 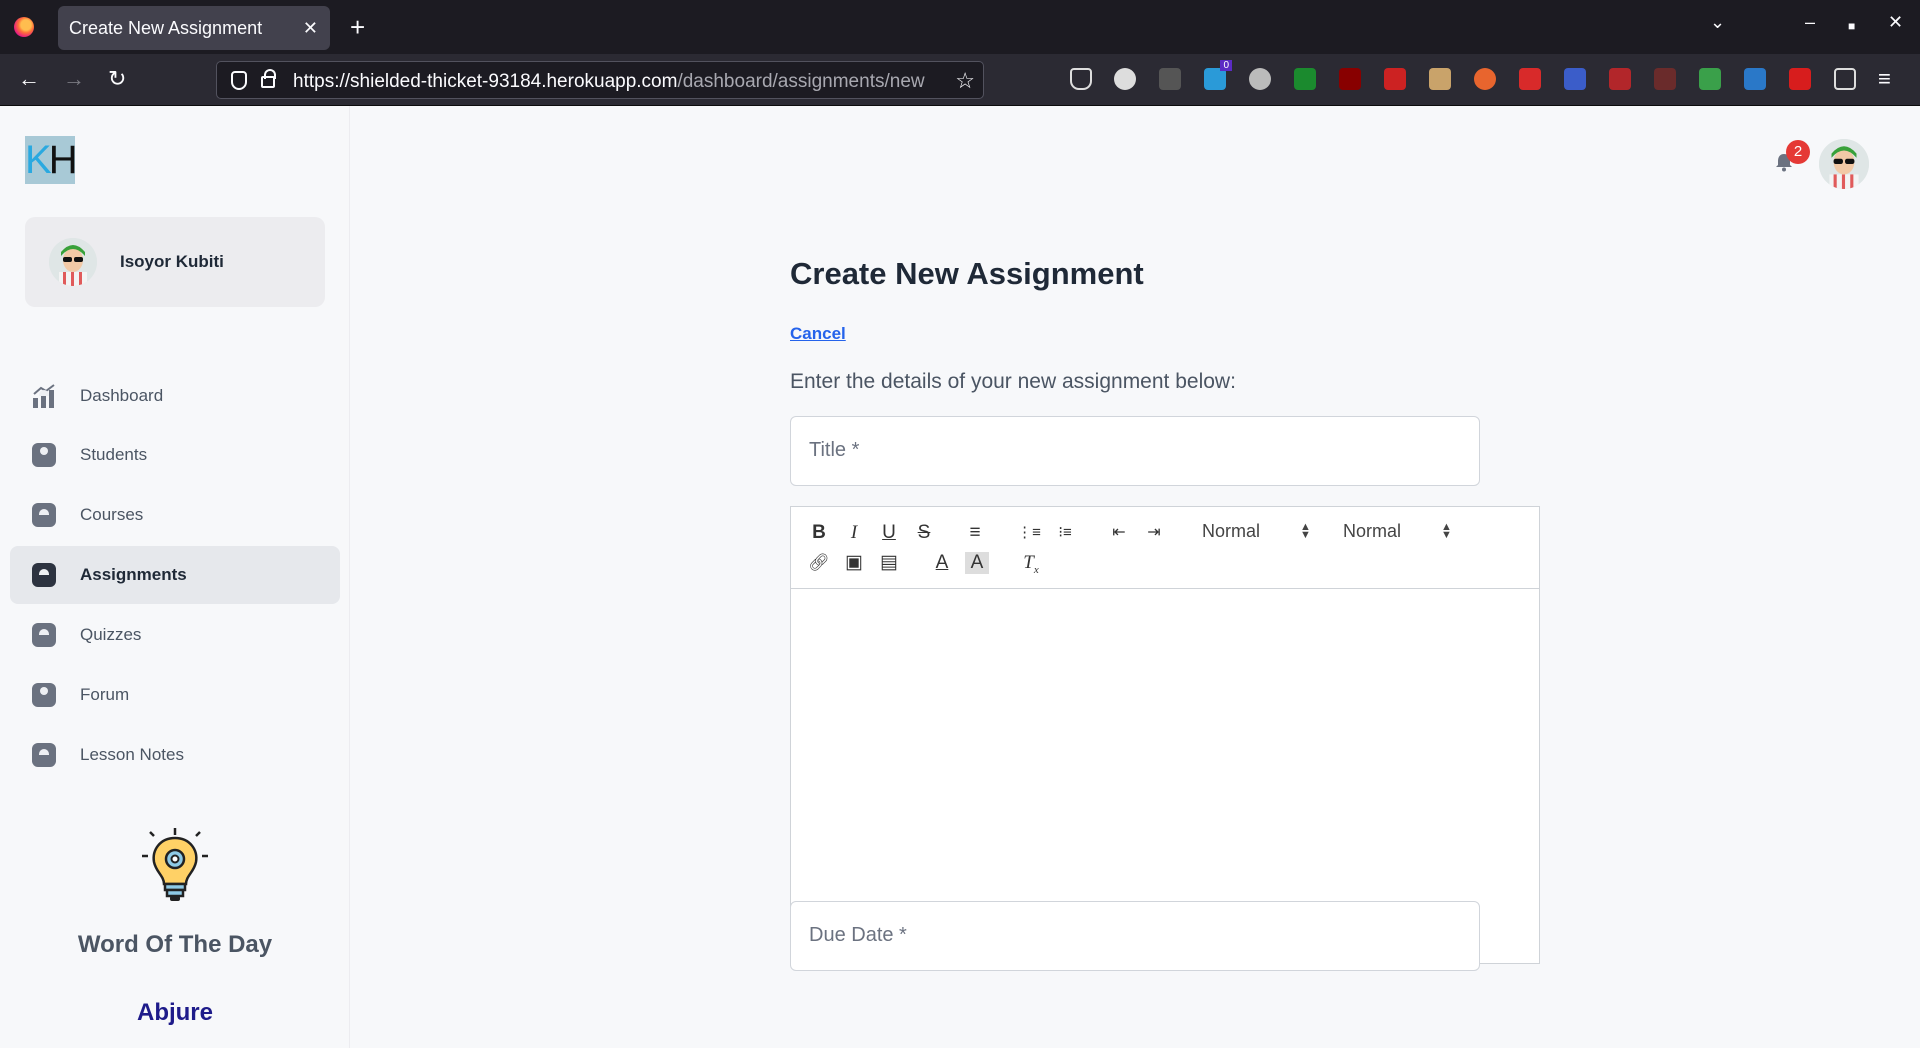 I want to click on link-icon: 🔗︎, so click(x=819, y=563).